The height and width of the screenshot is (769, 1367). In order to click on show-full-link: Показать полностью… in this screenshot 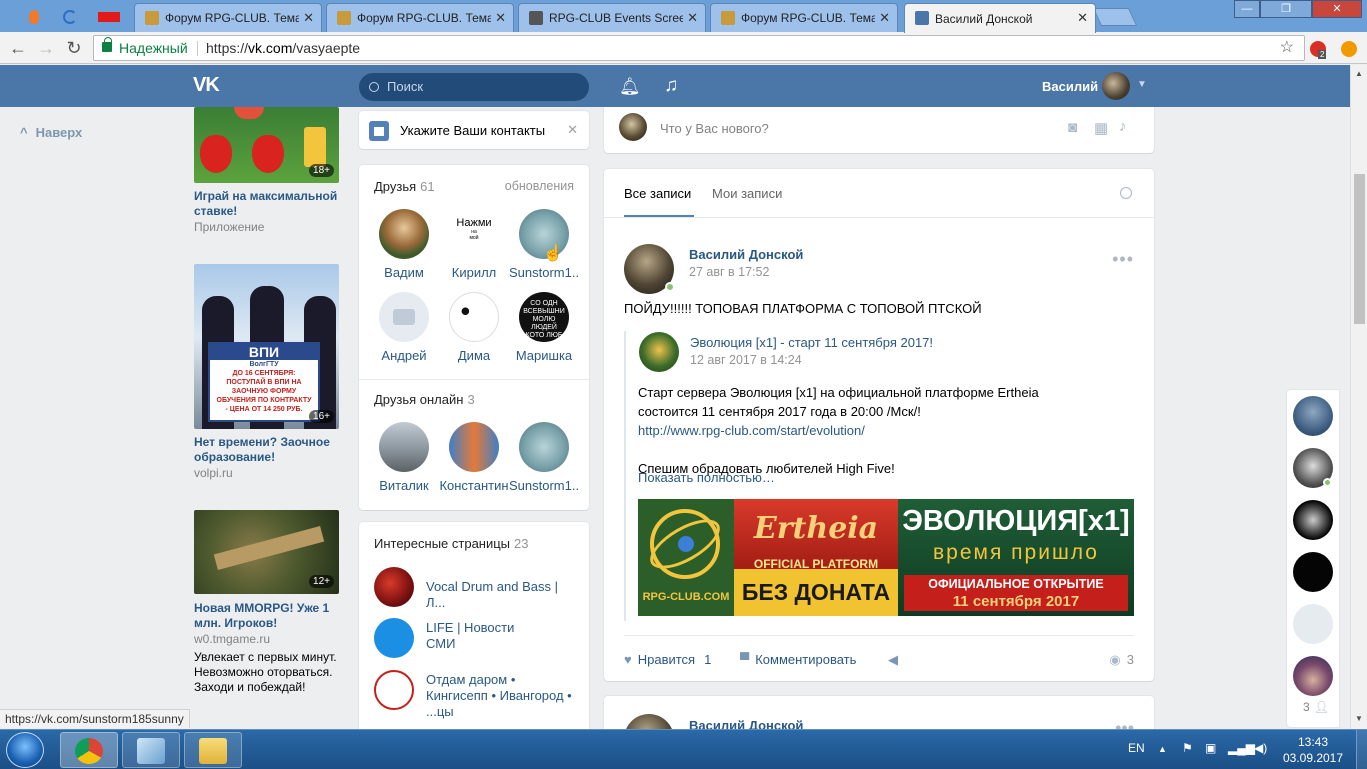, I will do `click(706, 477)`.